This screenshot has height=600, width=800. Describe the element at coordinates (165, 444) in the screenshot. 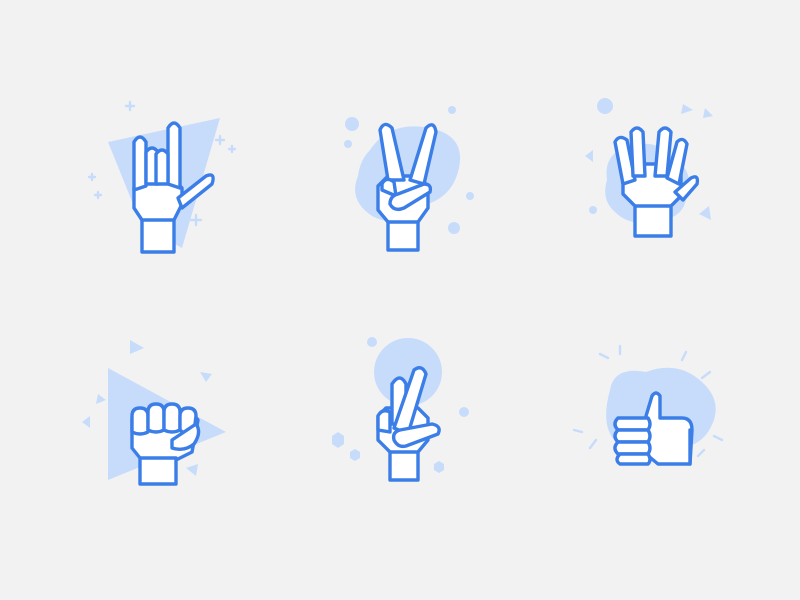

I see `hand` at that location.